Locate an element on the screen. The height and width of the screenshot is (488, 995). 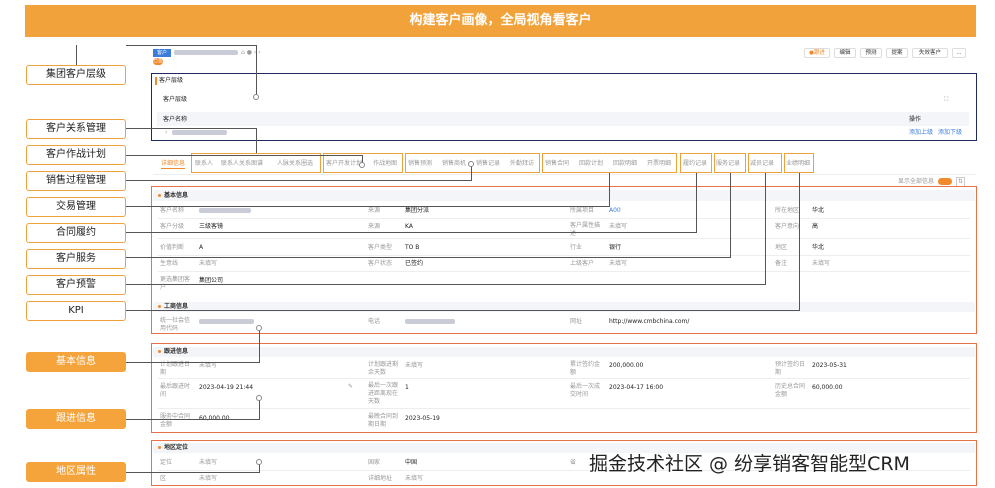
field-value: A is located at coordinates (201, 247).